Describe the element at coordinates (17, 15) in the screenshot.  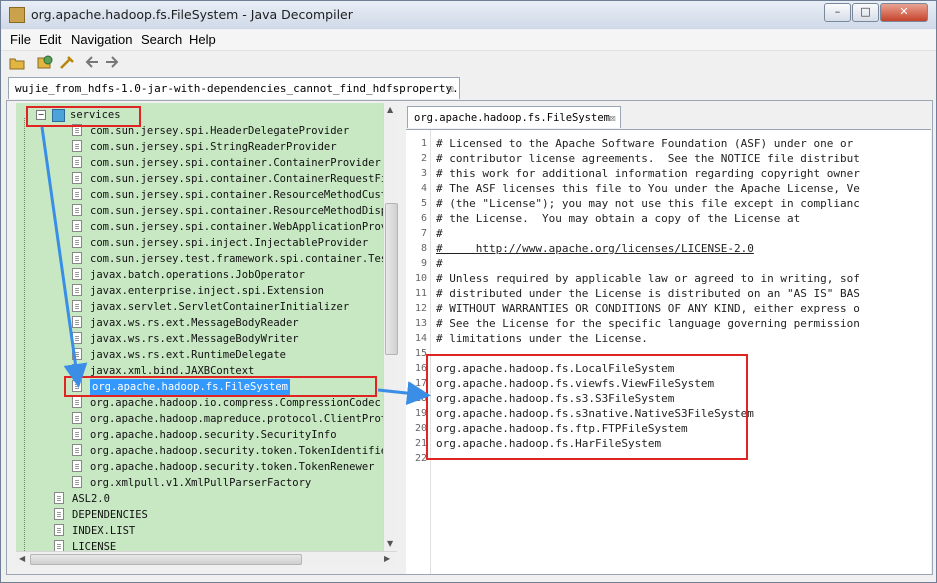
I see `app-icon` at that location.